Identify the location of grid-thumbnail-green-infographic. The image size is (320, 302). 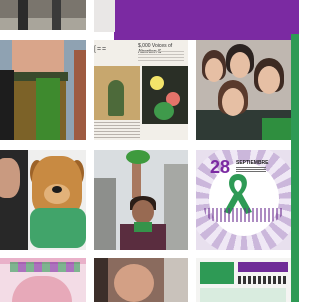
(243, 280).